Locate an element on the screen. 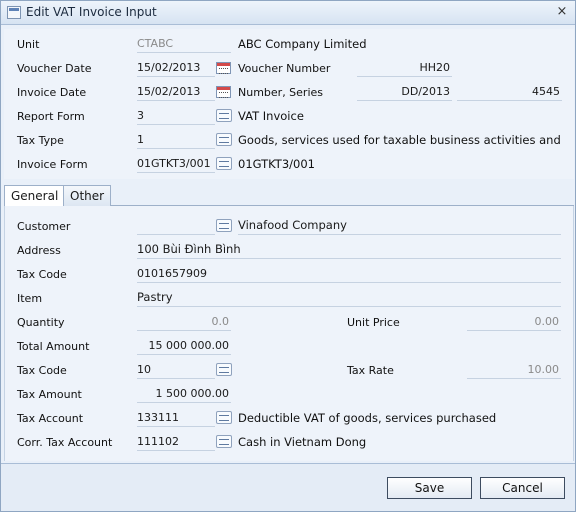 This screenshot has height=514, width=578. tax-amount-label: Tax Amount is located at coordinates (49, 394).